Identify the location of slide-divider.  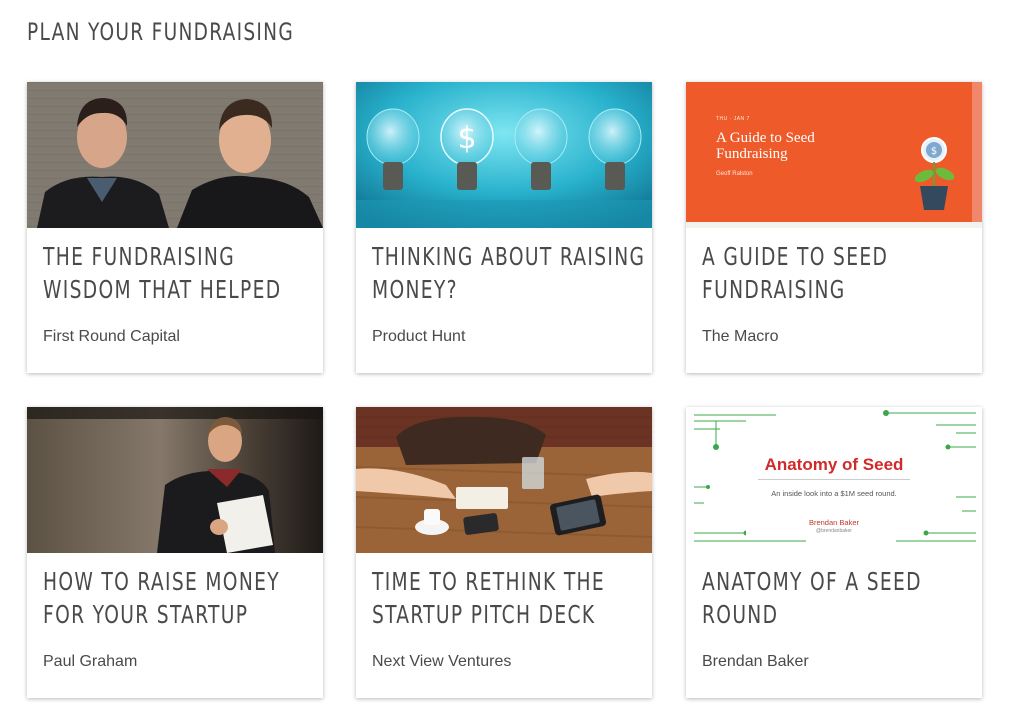
(834, 479).